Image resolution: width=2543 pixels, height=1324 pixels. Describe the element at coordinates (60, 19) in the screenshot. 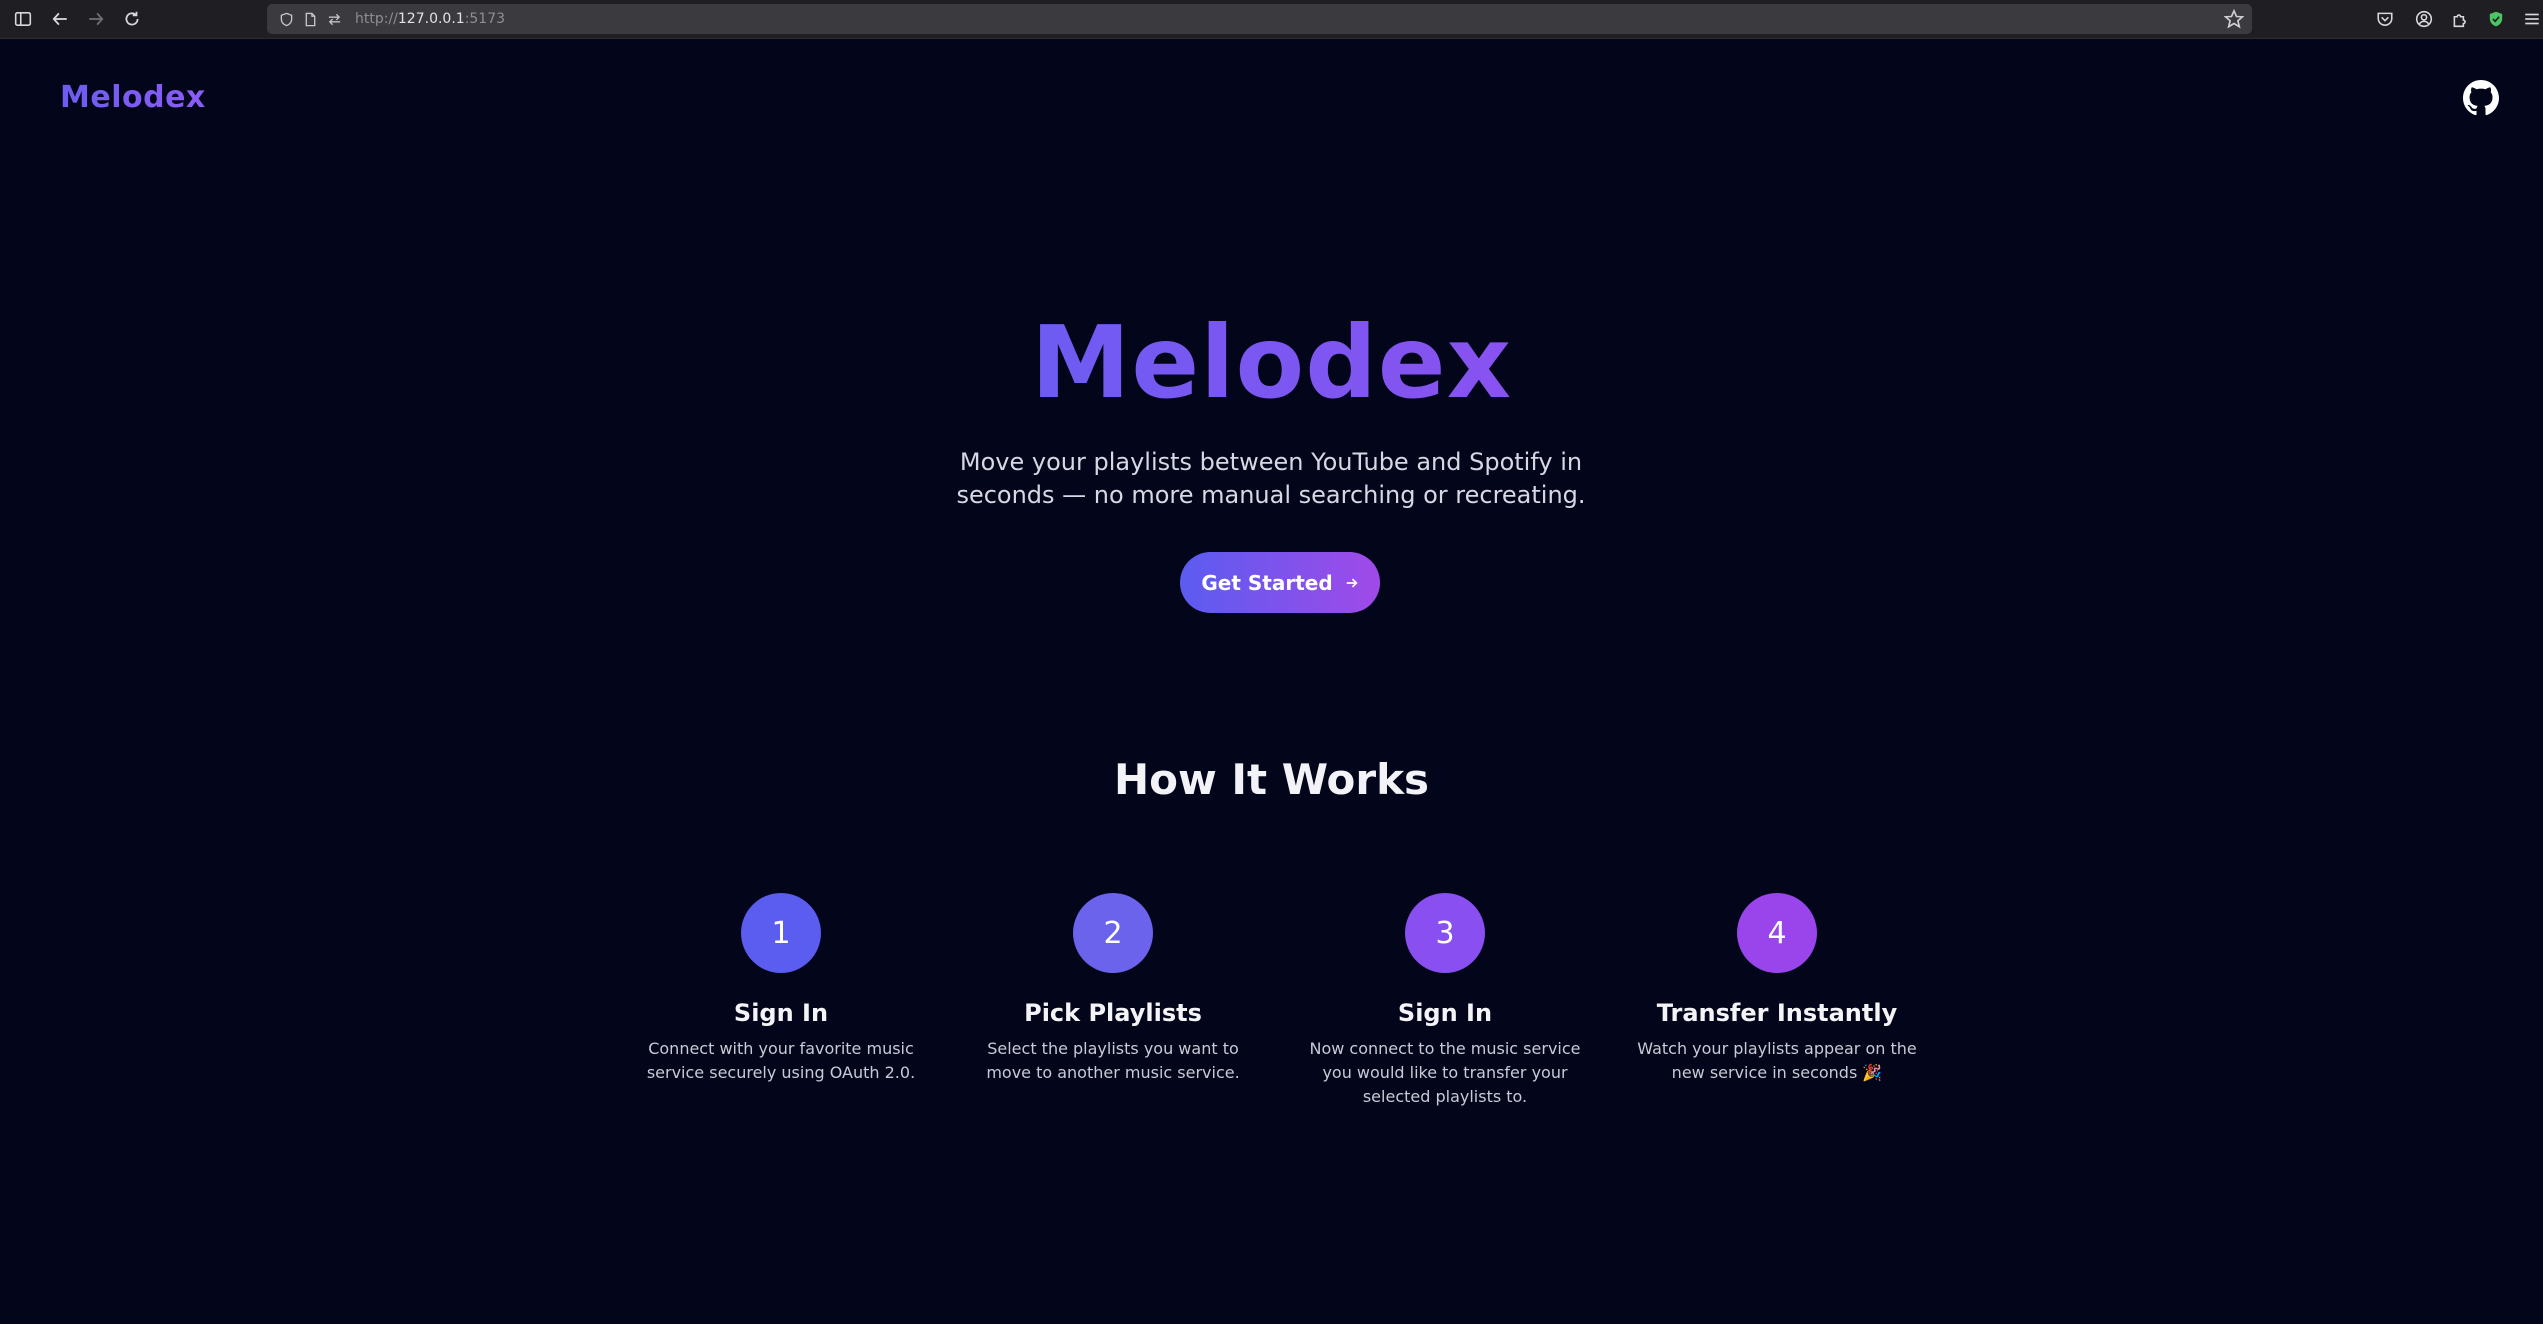

I see `back-icon` at that location.